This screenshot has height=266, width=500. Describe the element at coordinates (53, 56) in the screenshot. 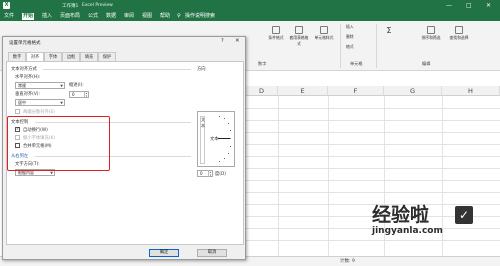

I see `tab-font: 字体` at that location.